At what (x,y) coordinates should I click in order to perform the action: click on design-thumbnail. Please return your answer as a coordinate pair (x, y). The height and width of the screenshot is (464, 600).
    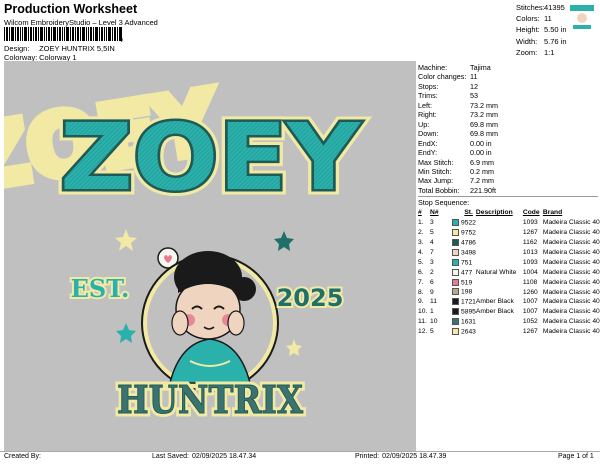
    Looking at the image, I should click on (582, 17).